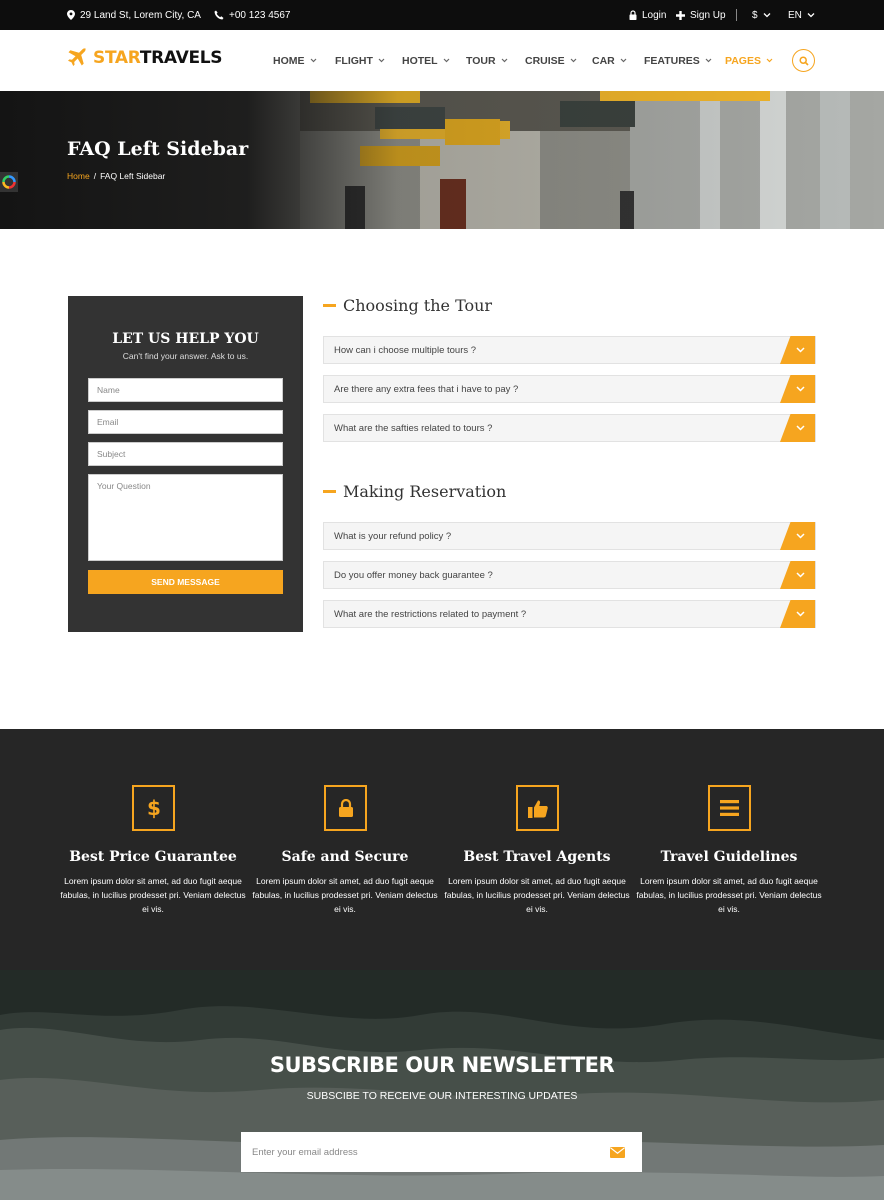 The height and width of the screenshot is (1200, 884). I want to click on feature-title: Best Travel Agents, so click(537, 857).